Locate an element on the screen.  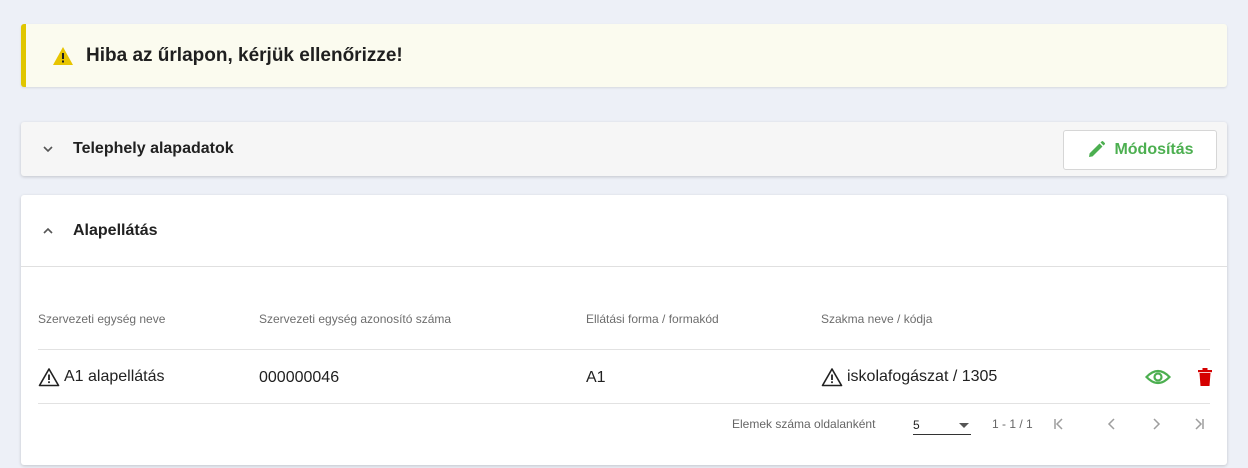
alert-message: Hiba az űrlapon, kérjük ellenőrizze! is located at coordinates (244, 55).